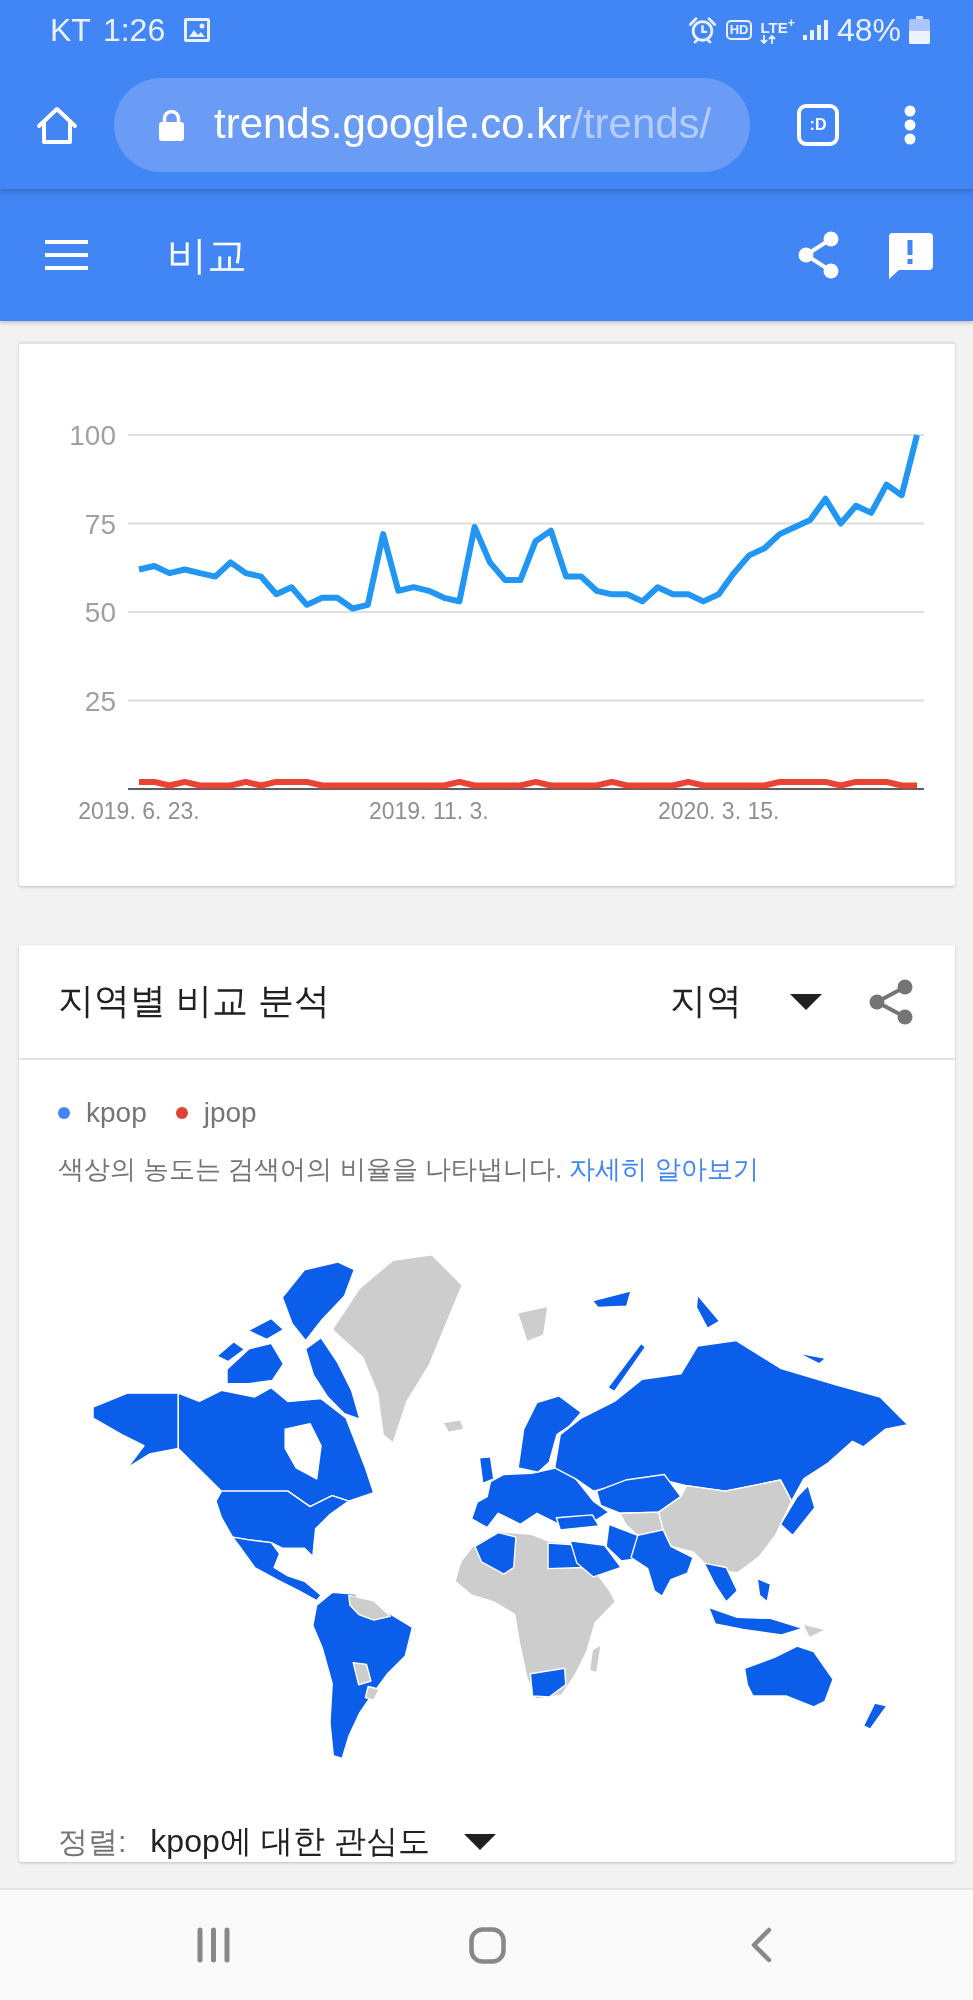 This screenshot has height=2000, width=973. I want to click on lock-icon, so click(171, 124).